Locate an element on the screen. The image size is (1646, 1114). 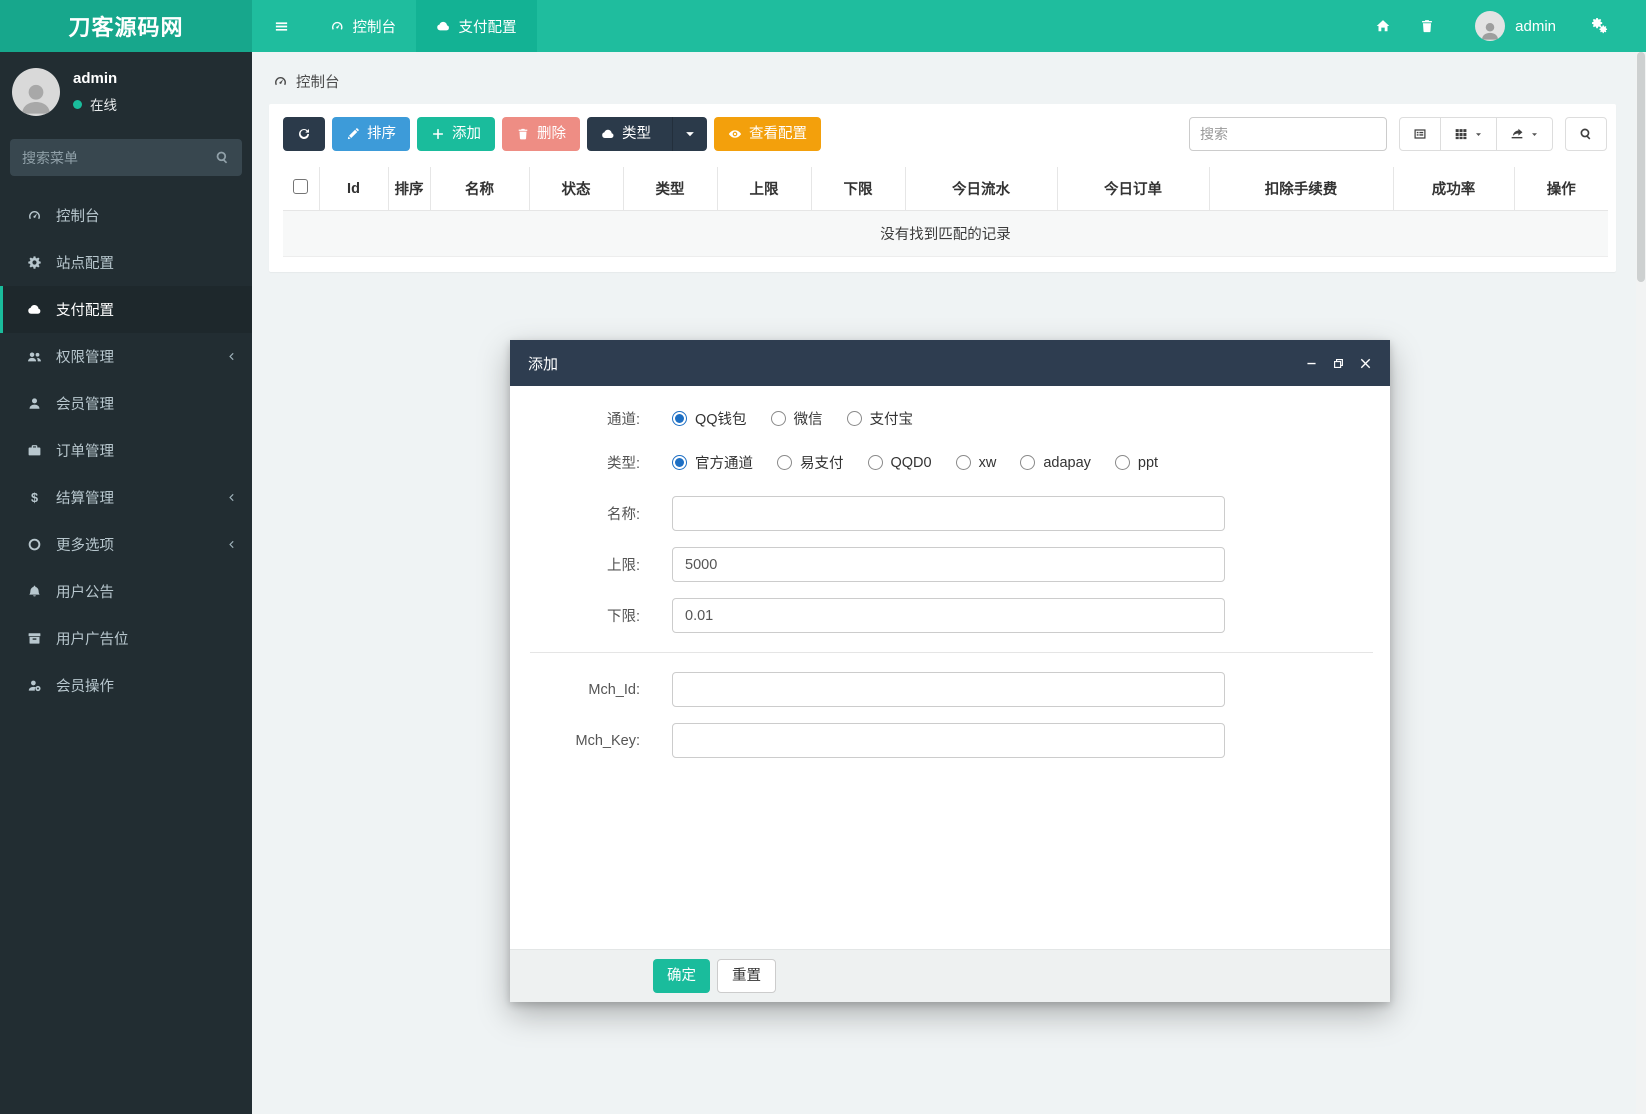
refresh-icon is located at coordinates (304, 134).